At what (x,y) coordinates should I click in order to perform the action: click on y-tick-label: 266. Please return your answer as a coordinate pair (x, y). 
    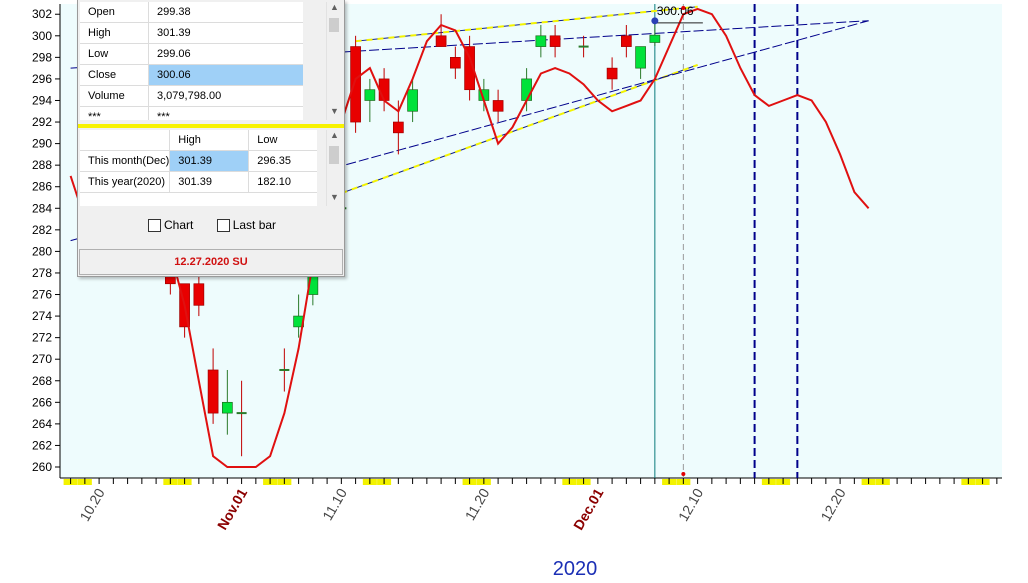
    Looking at the image, I should click on (42, 402).